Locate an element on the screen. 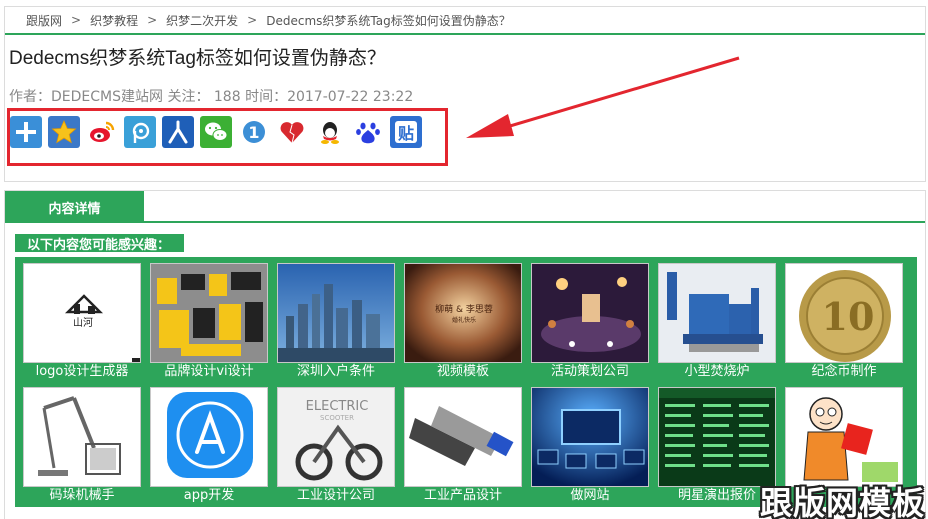 Image resolution: width=928 pixels, height=519 pixels. related-item-logo: 山河 logo设计生成器 is located at coordinates (82, 321).